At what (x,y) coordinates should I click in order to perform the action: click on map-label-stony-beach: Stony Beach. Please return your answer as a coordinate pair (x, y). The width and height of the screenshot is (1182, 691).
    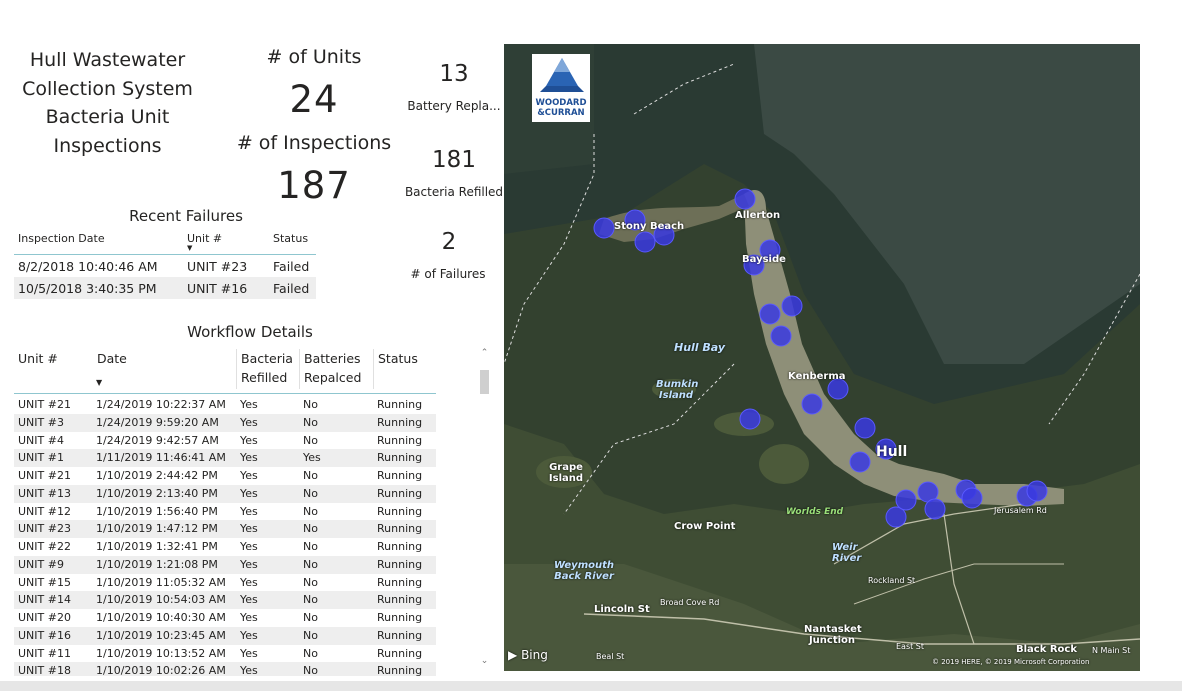
    Looking at the image, I should click on (649, 226).